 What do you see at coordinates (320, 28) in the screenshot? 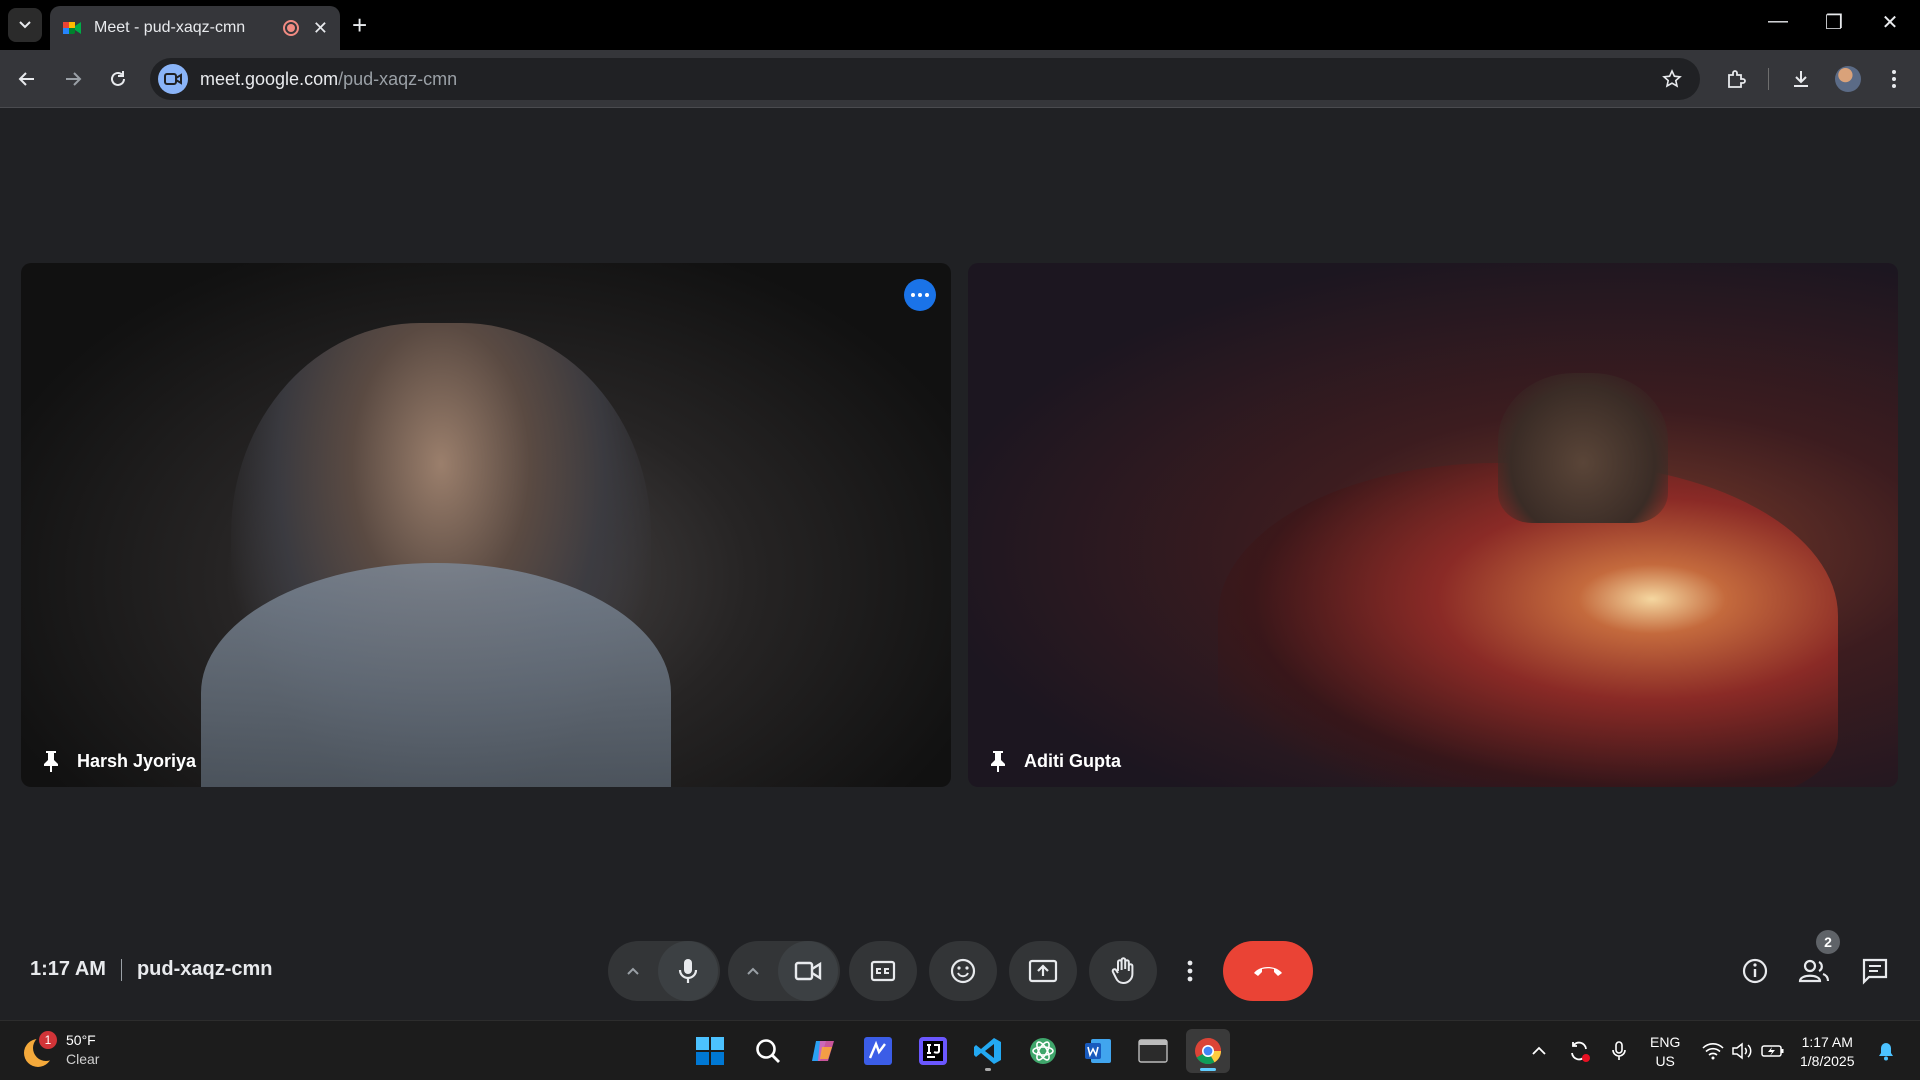
I see `tab-close-icon: ✕` at bounding box center [320, 28].